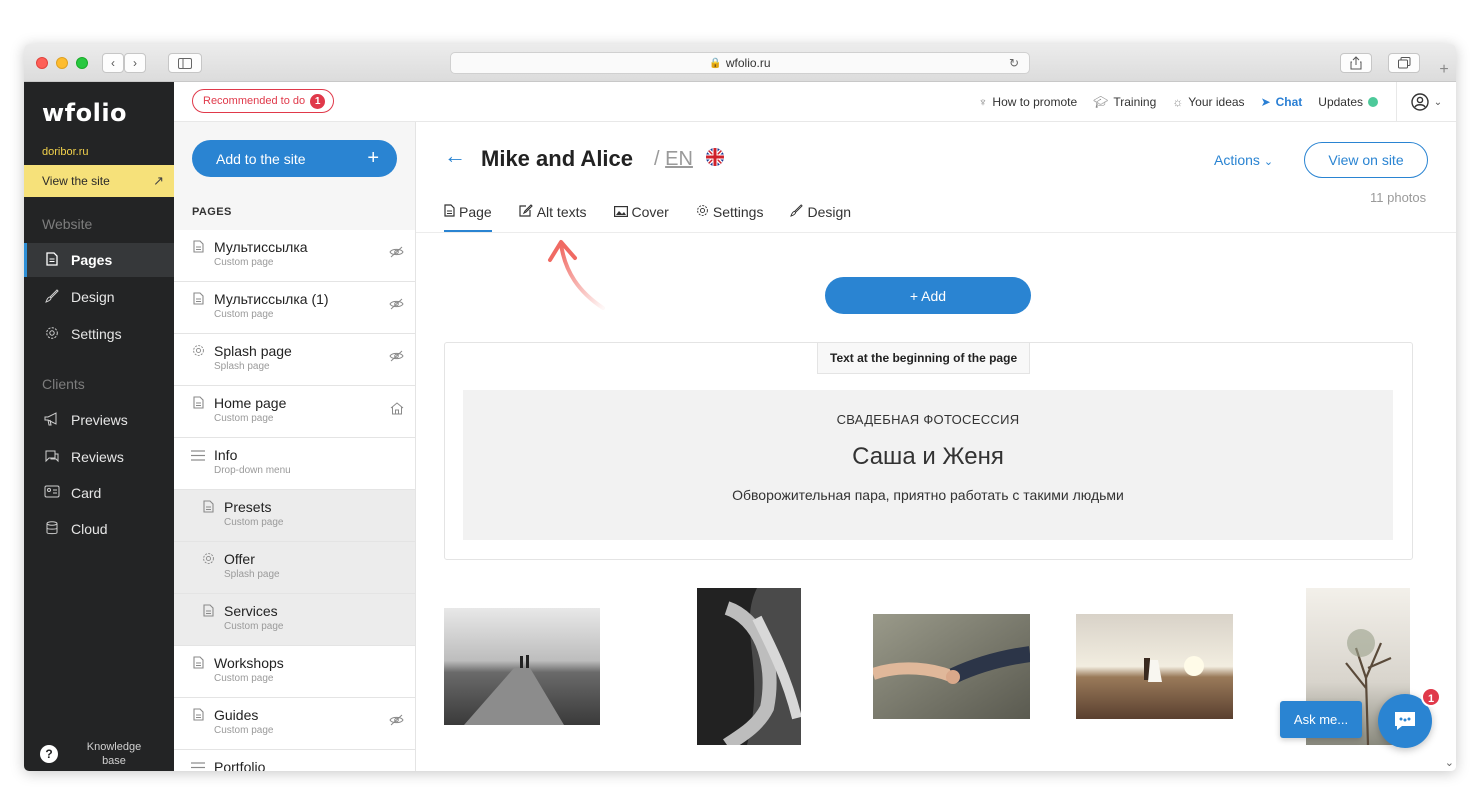 This screenshot has width=1480, height=798. Describe the element at coordinates (198, 456) in the screenshot. I see `menu-icon` at that location.